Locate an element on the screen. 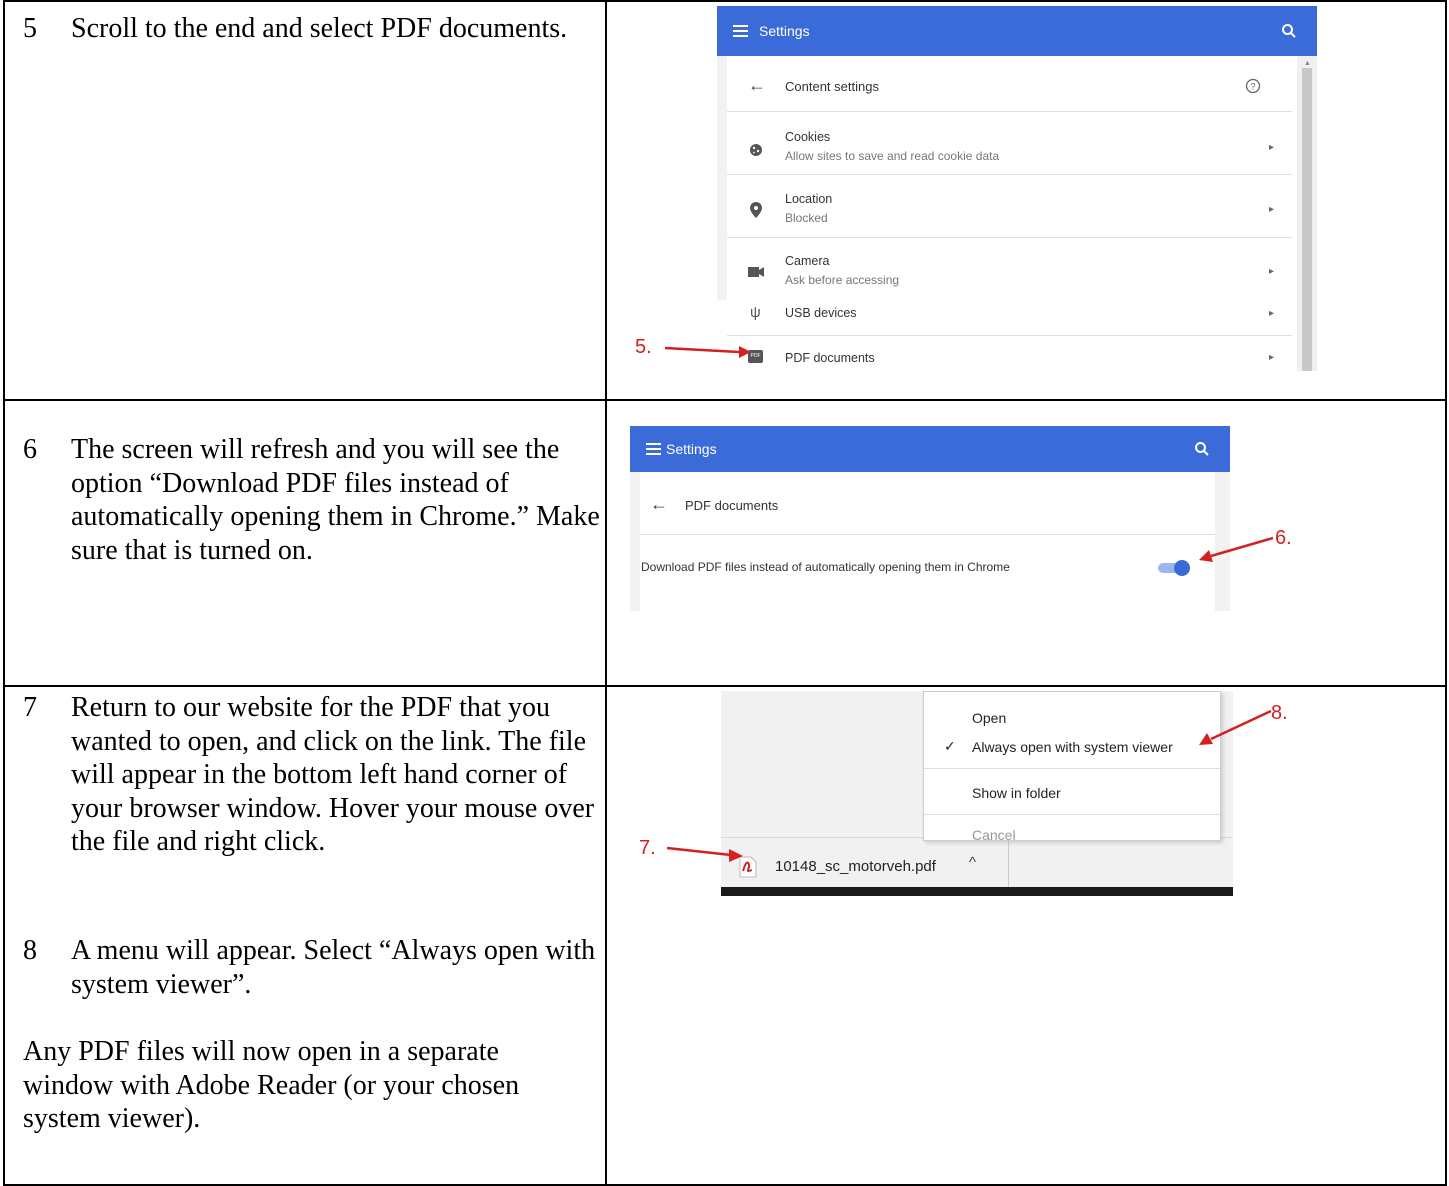  callout-step-5: 5. is located at coordinates (643, 347).